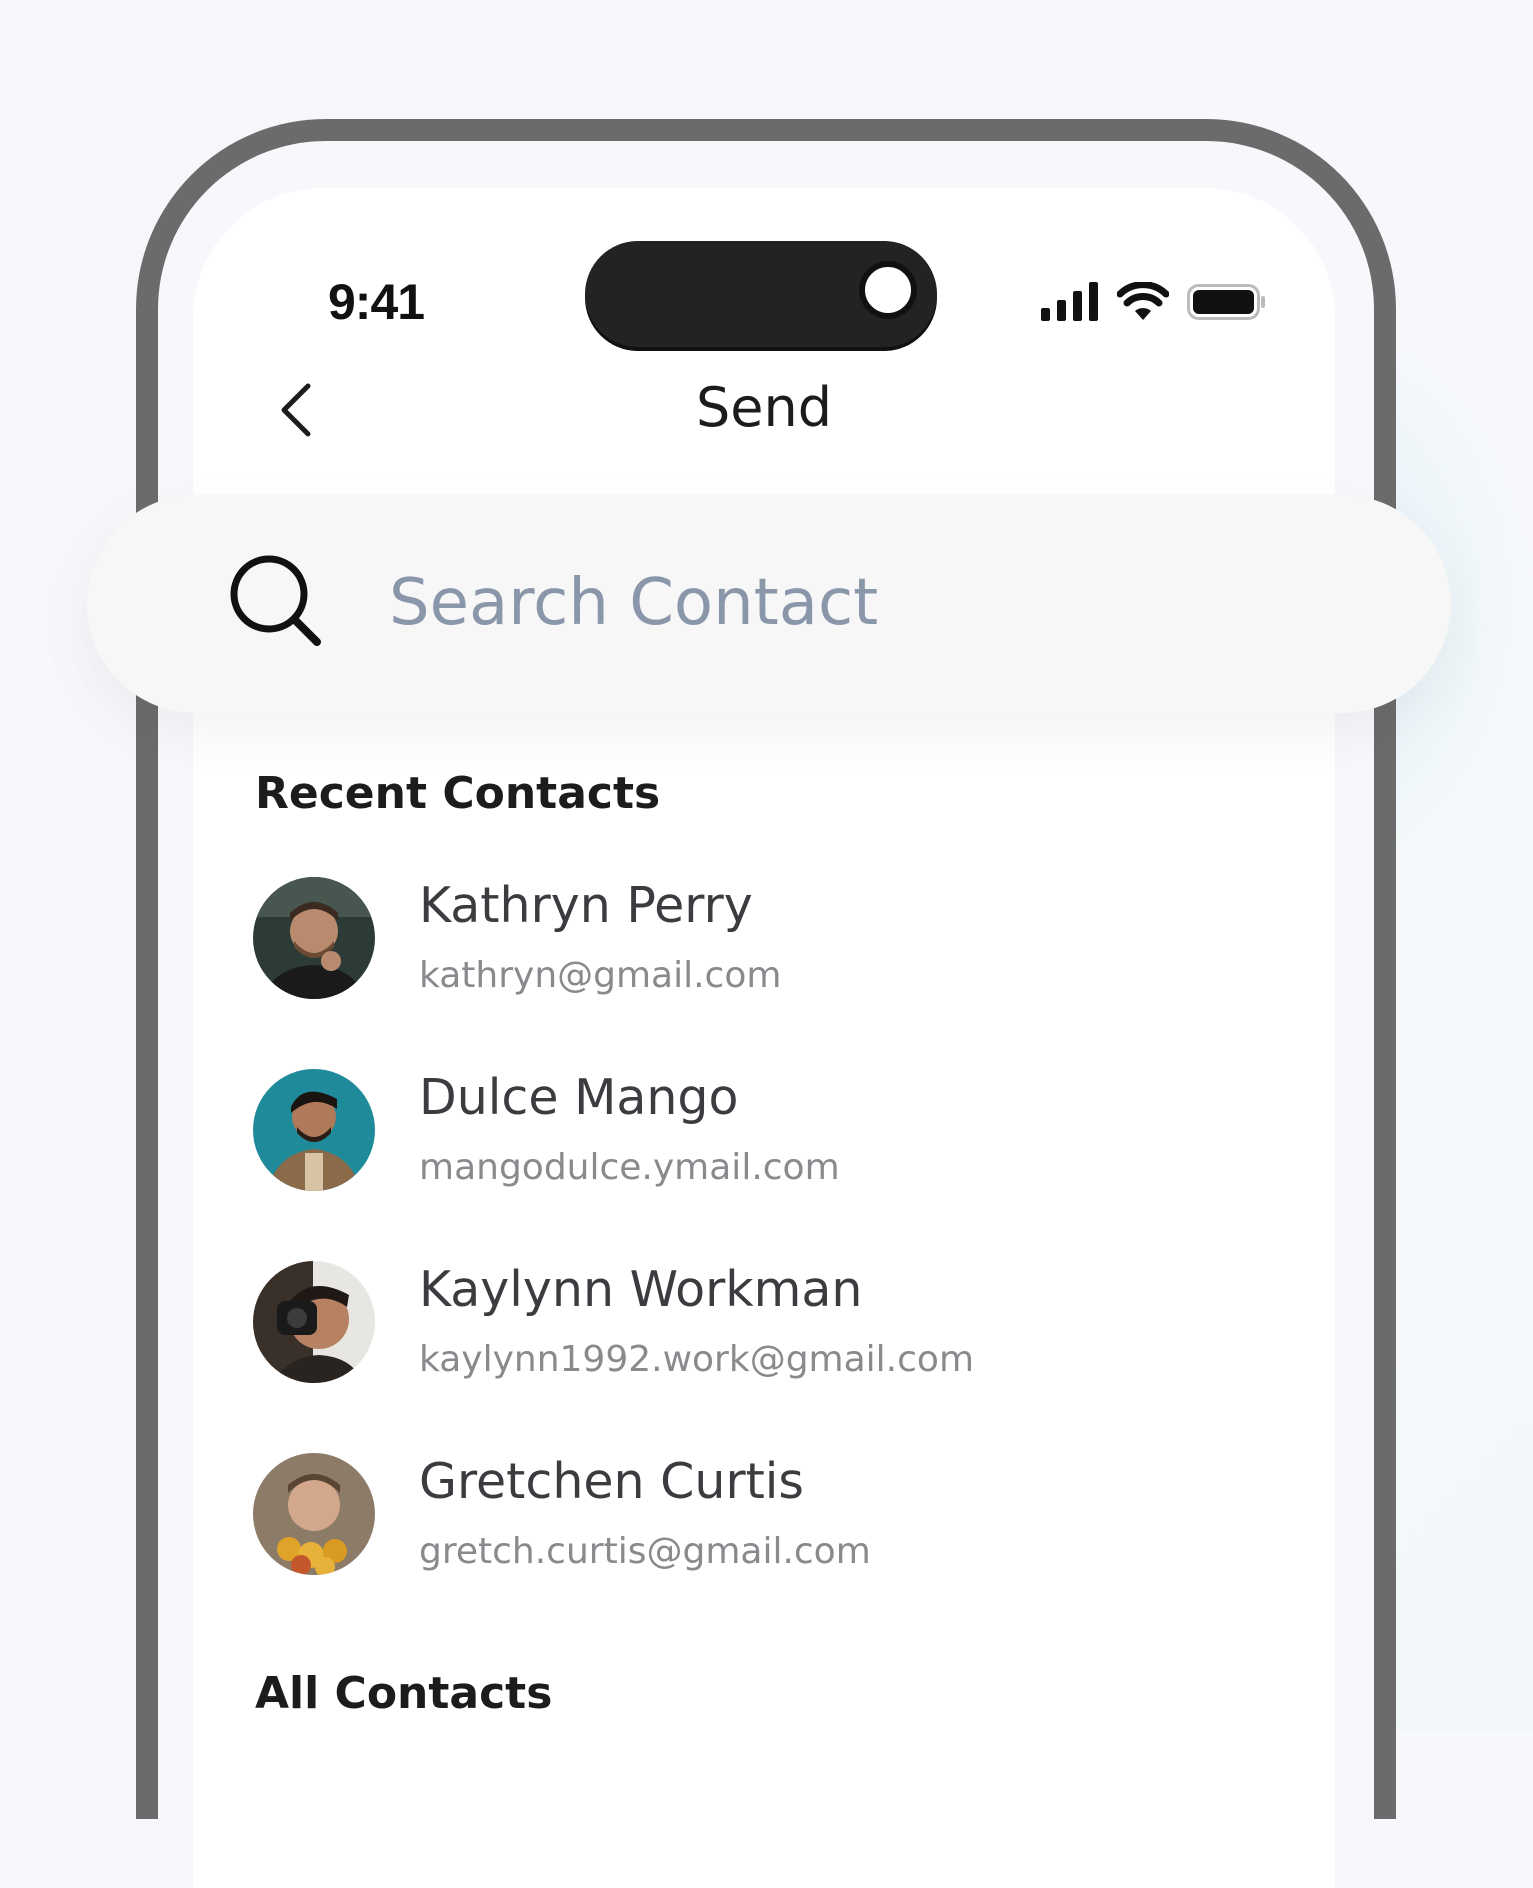 The height and width of the screenshot is (1888, 1533). Describe the element at coordinates (611, 1481) in the screenshot. I see `contact-name: Gretchen Curtis` at that location.